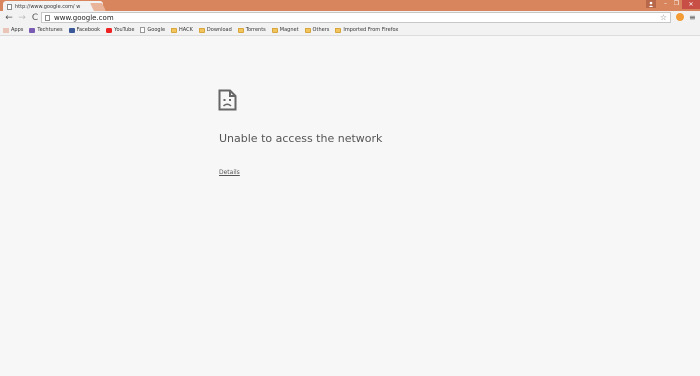 The height and width of the screenshot is (376, 700). I want to click on back-button: ←, so click(9, 18).